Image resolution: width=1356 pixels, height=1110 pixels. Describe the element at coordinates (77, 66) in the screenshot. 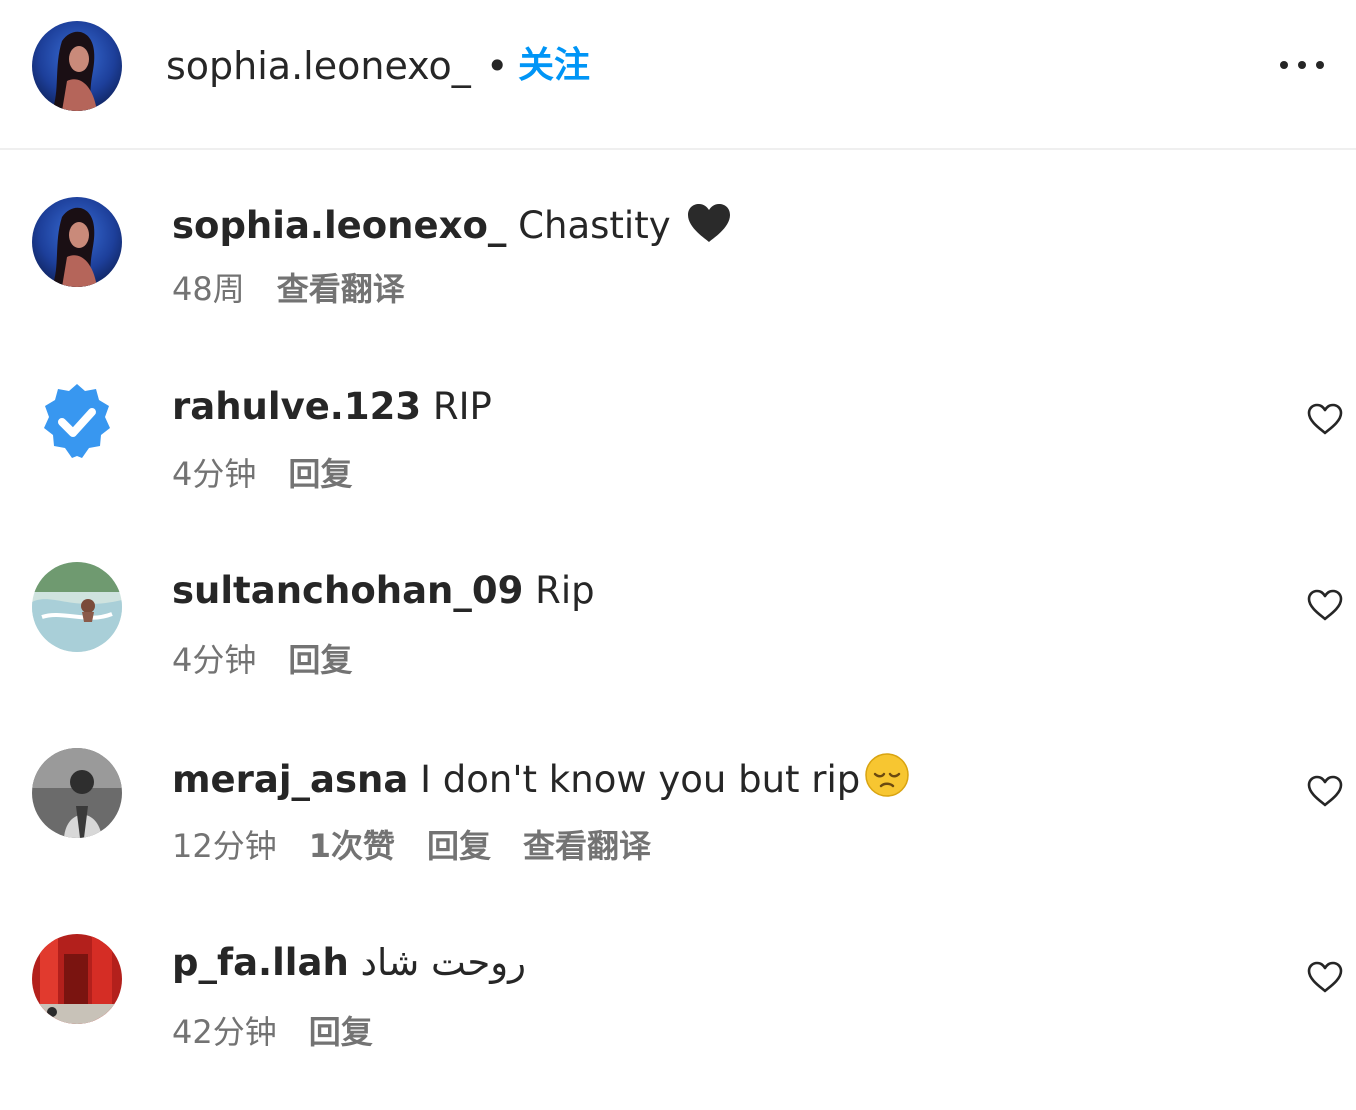

I see `header-avatar` at that location.